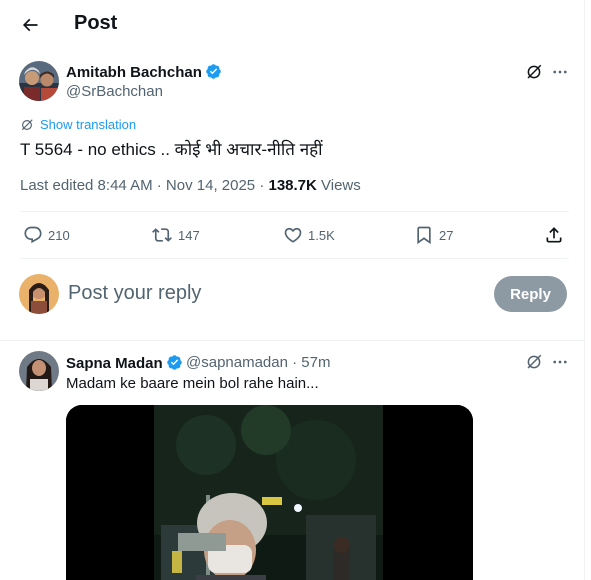 The height and width of the screenshot is (580, 591). What do you see at coordinates (33, 235) in the screenshot?
I see `reply-bubble-icon` at bounding box center [33, 235].